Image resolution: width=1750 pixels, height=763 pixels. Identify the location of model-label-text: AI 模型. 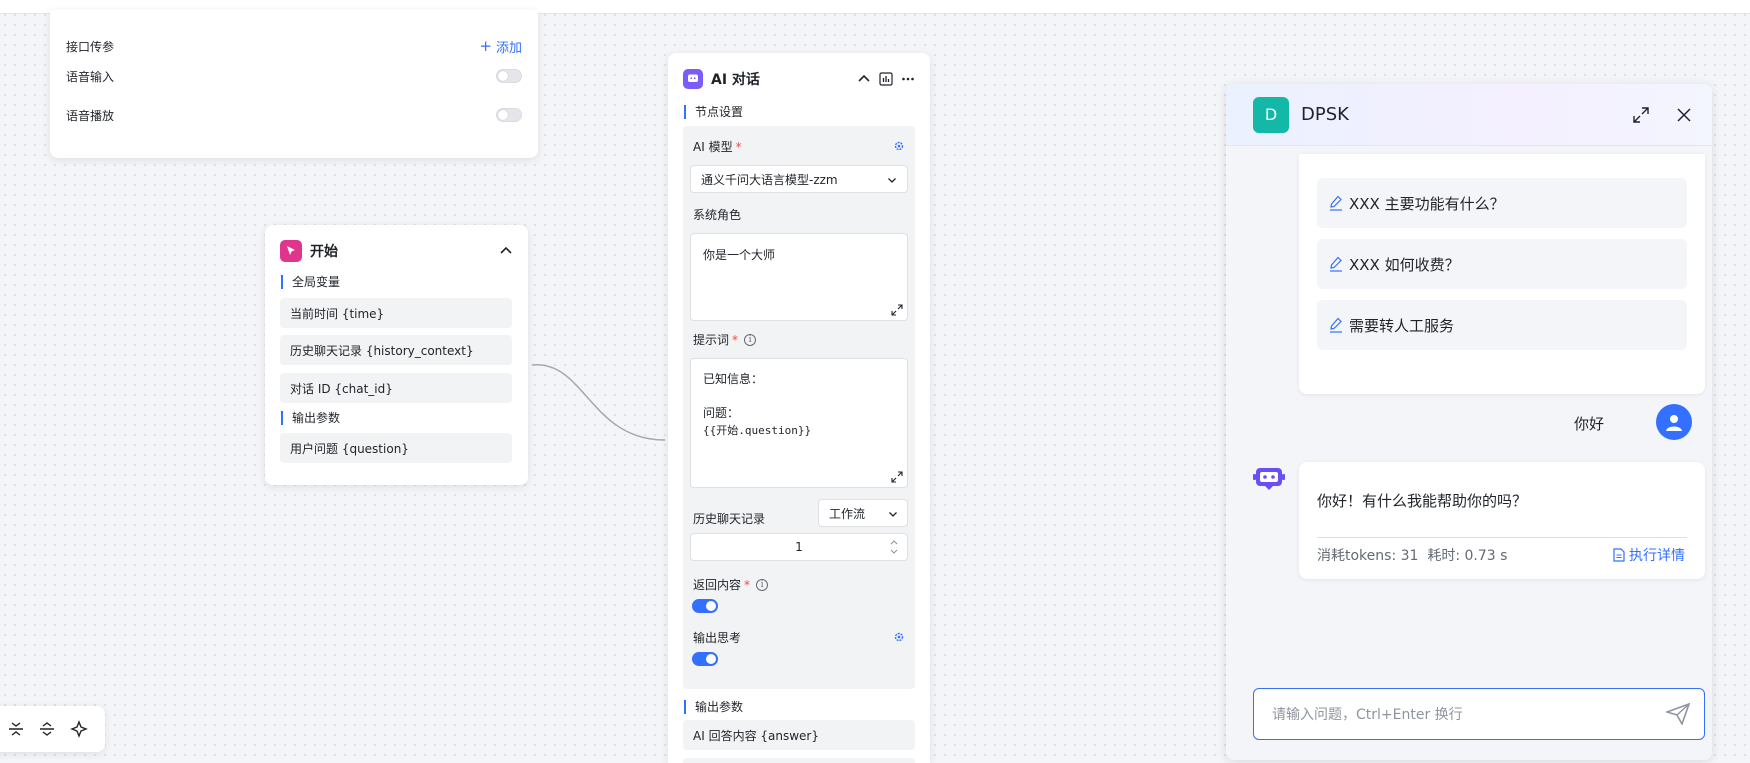
(713, 147).